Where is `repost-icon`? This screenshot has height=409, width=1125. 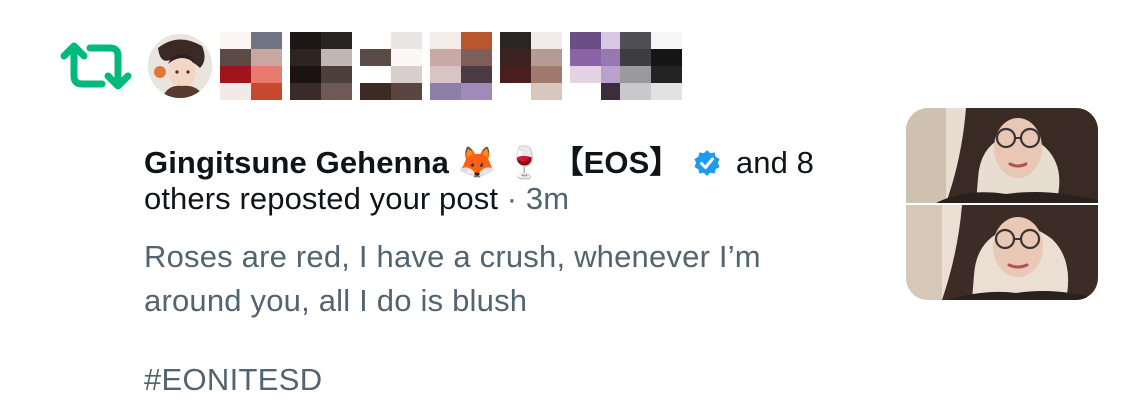
repost-icon is located at coordinates (96, 66).